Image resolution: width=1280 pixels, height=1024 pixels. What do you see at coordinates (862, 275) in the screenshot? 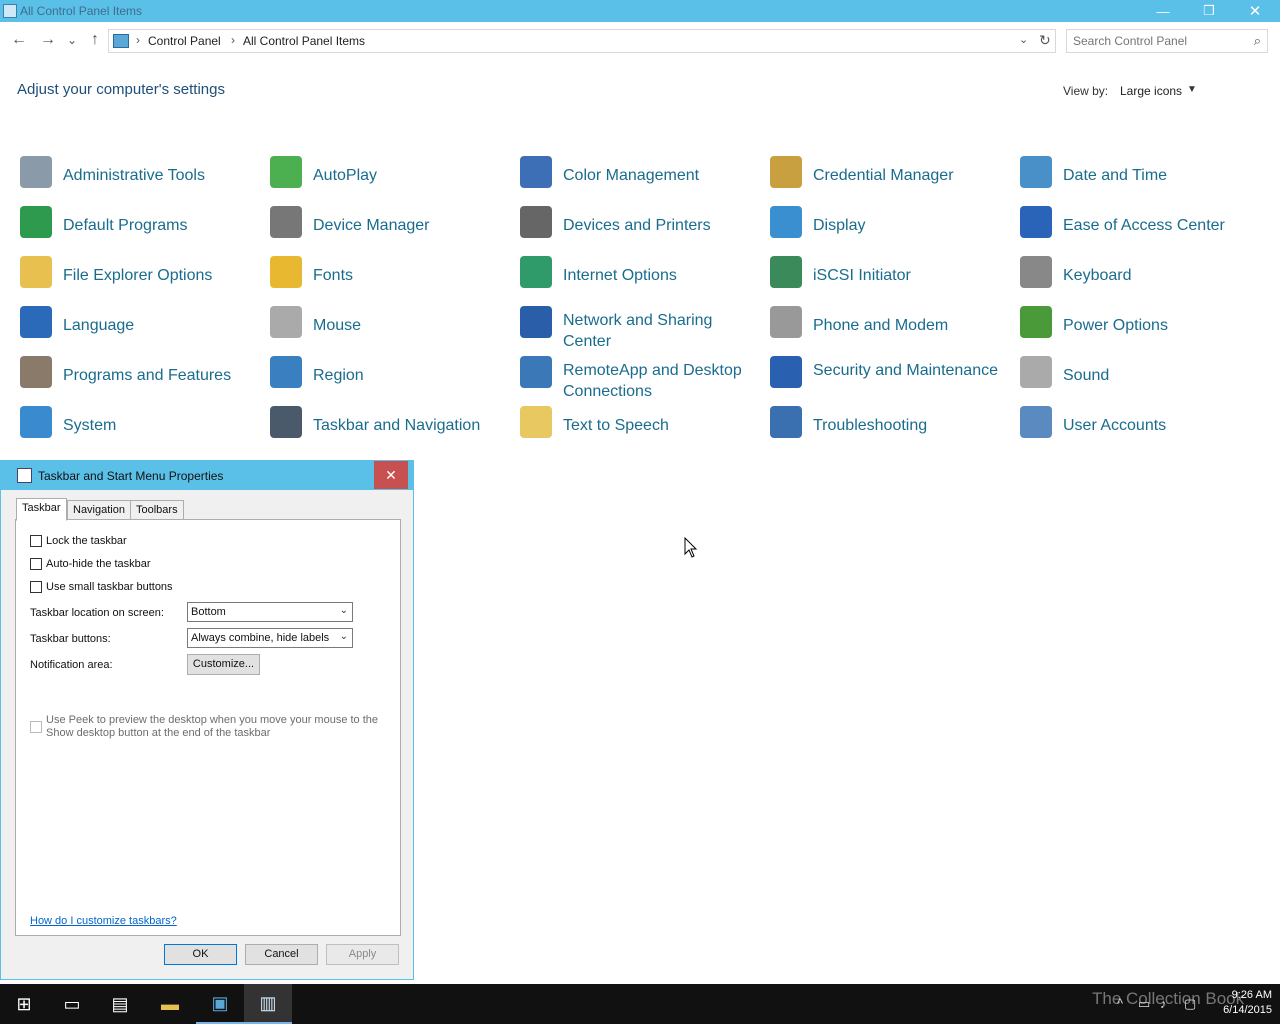
I see `item-label: iSCSI Initiator` at bounding box center [862, 275].